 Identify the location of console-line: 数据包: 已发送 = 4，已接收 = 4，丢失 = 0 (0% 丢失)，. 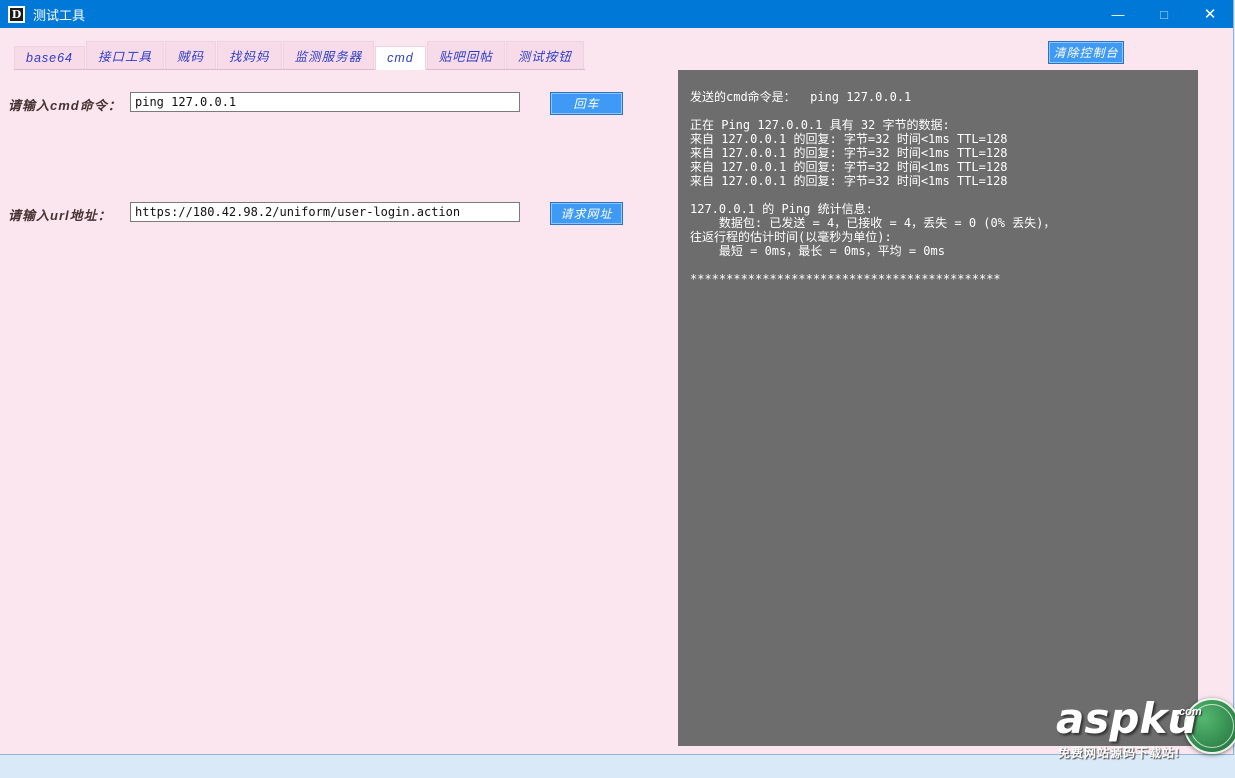
(873, 223).